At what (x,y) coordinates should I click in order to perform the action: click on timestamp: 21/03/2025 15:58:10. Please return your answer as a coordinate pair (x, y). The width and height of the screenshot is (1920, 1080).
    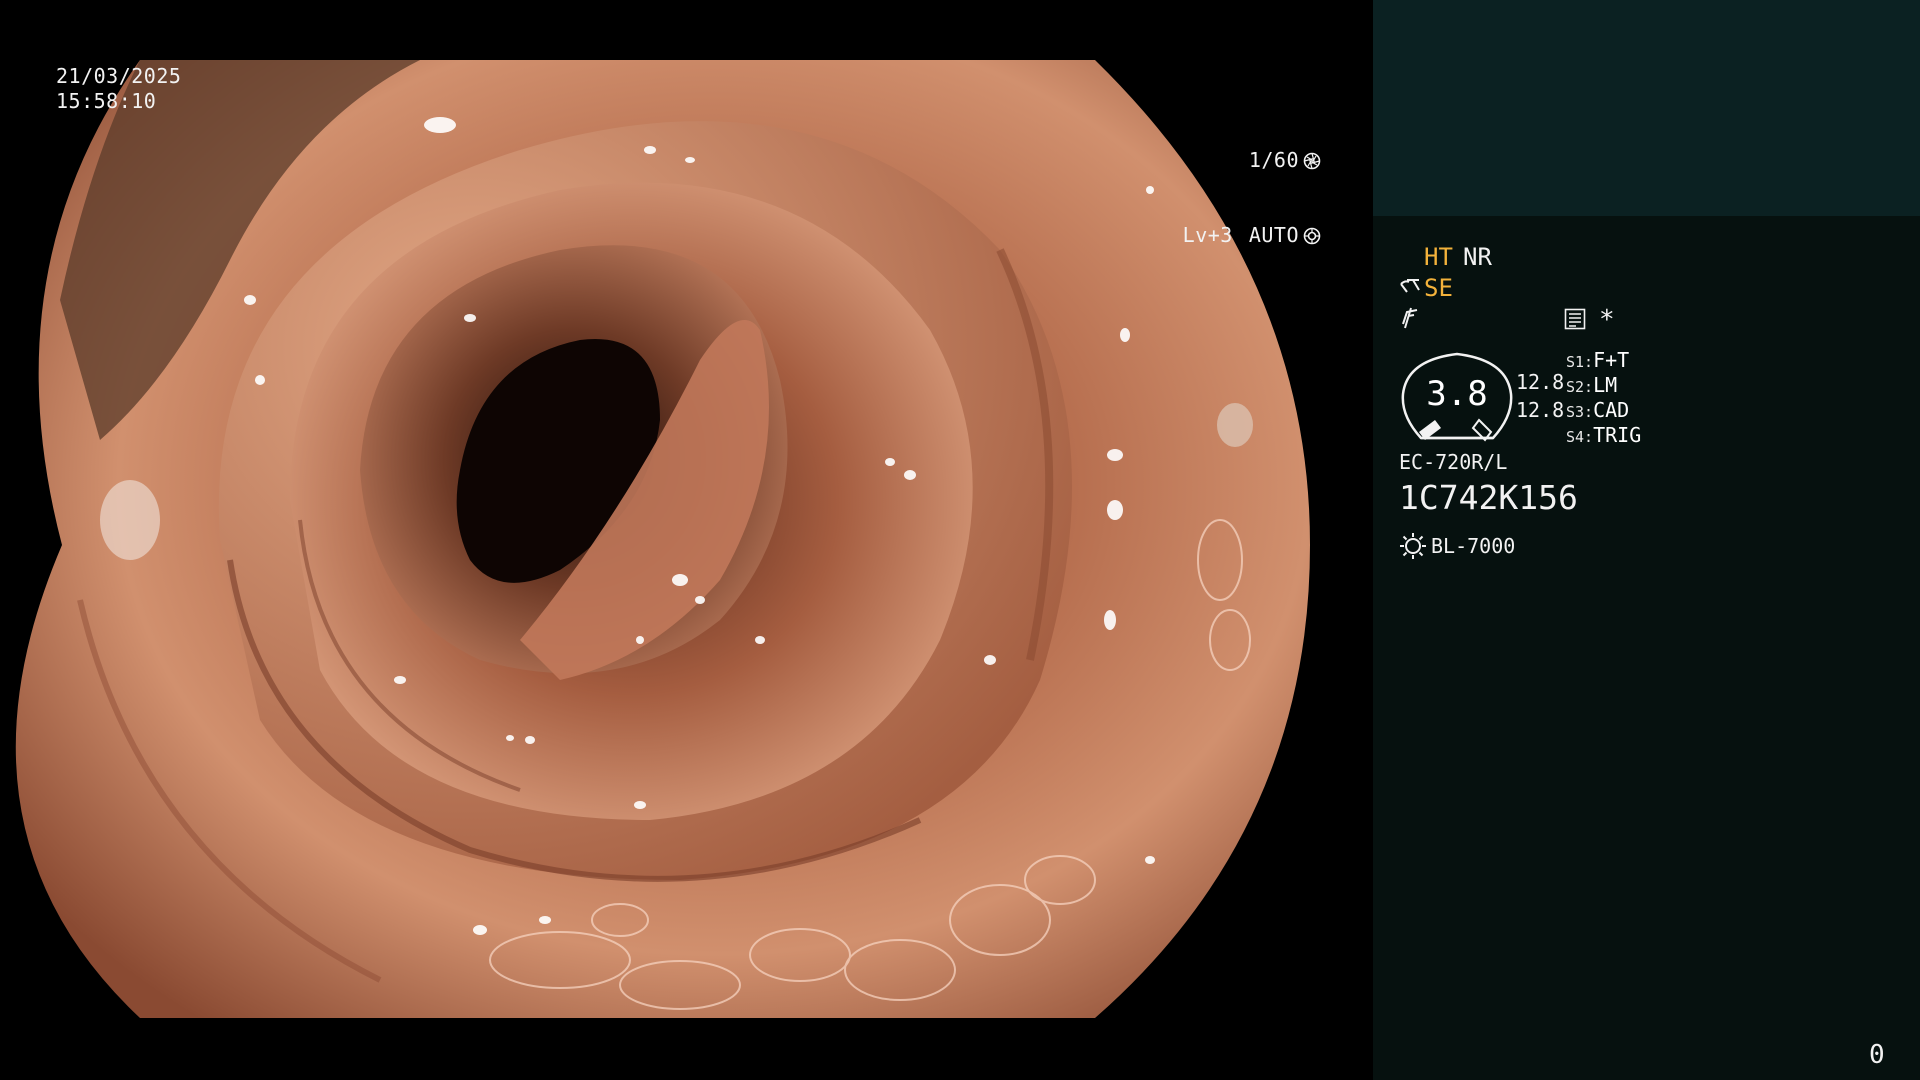
    Looking at the image, I should click on (118, 89).